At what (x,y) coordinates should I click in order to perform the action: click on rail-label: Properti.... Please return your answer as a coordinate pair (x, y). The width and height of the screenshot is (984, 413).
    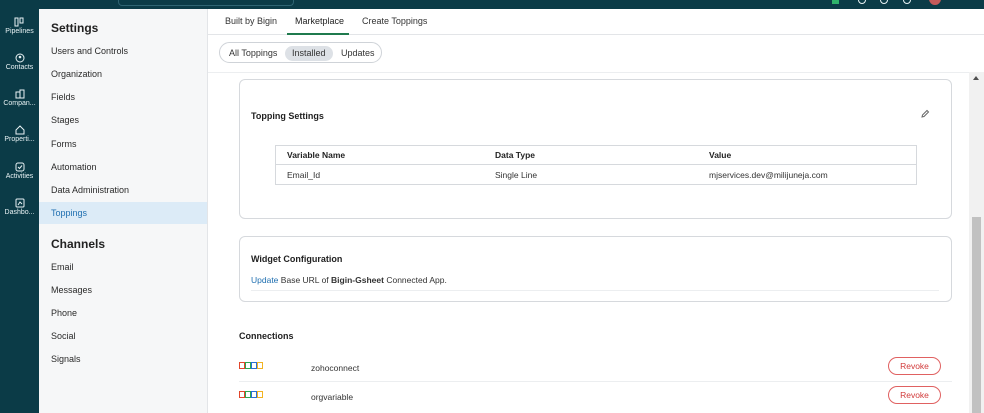
    Looking at the image, I should click on (19, 139).